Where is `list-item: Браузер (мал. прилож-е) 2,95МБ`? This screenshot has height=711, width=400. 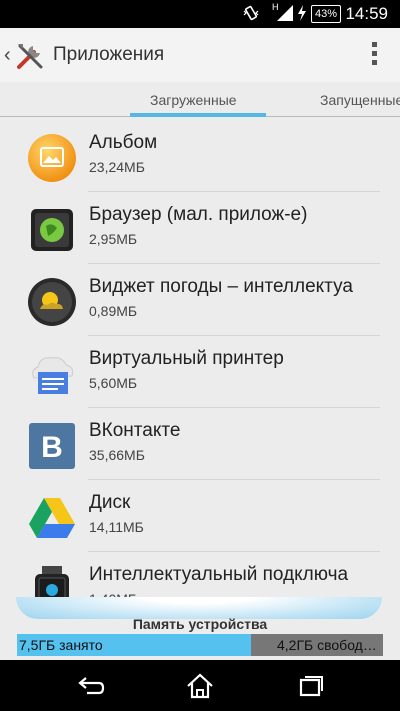 list-item: Браузер (мал. прилож-е) 2,95МБ is located at coordinates (200, 228).